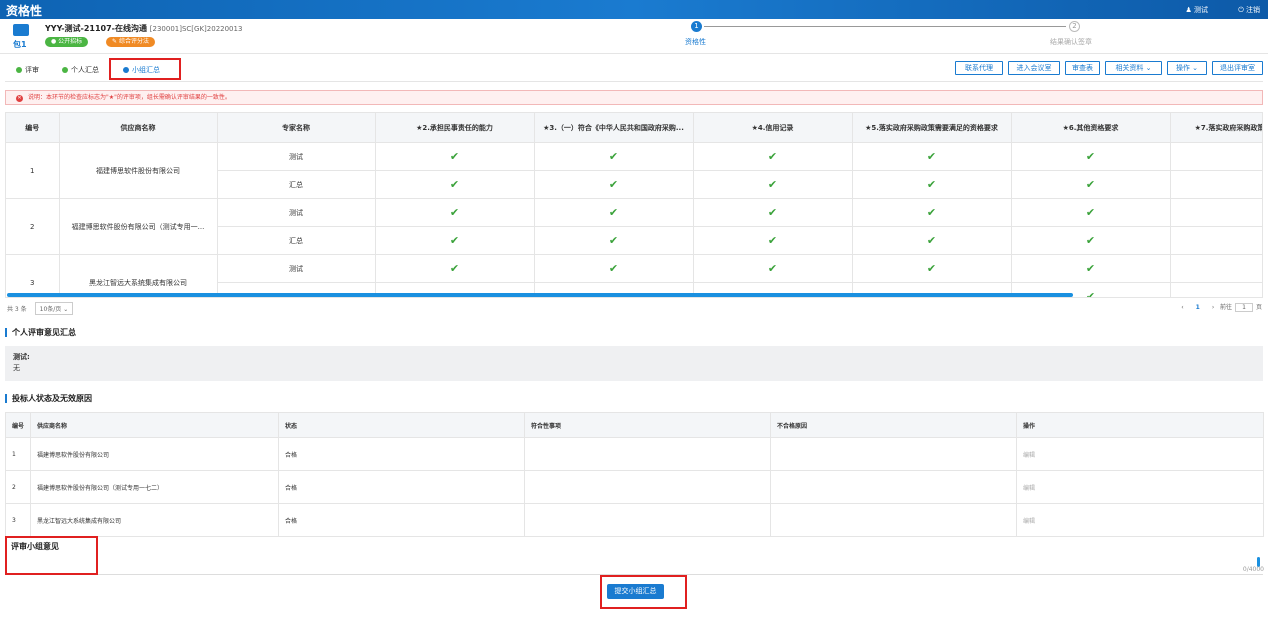 The height and width of the screenshot is (640, 1268). Describe the element at coordinates (634, 565) in the screenshot. I see `group-opinion-textarea` at that location.